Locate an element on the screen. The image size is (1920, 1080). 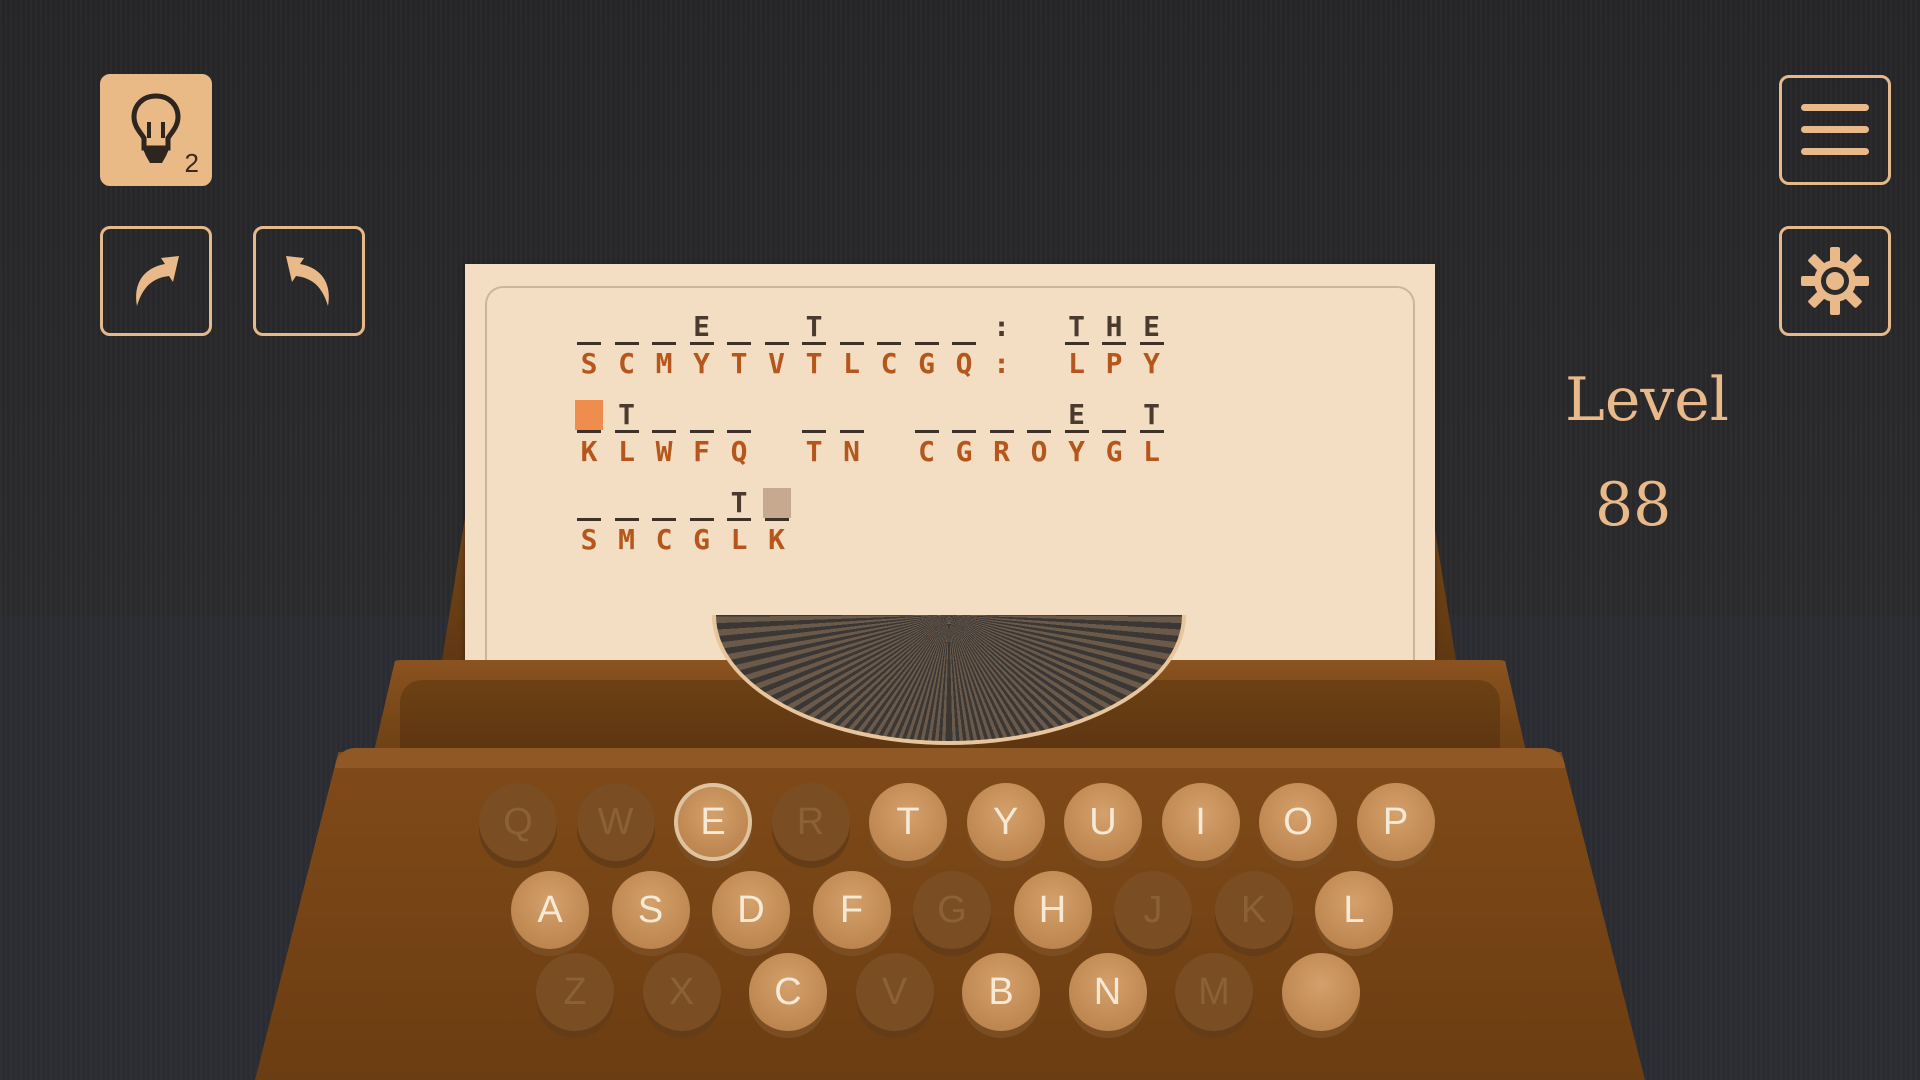
undo-button is located at coordinates (156, 281).